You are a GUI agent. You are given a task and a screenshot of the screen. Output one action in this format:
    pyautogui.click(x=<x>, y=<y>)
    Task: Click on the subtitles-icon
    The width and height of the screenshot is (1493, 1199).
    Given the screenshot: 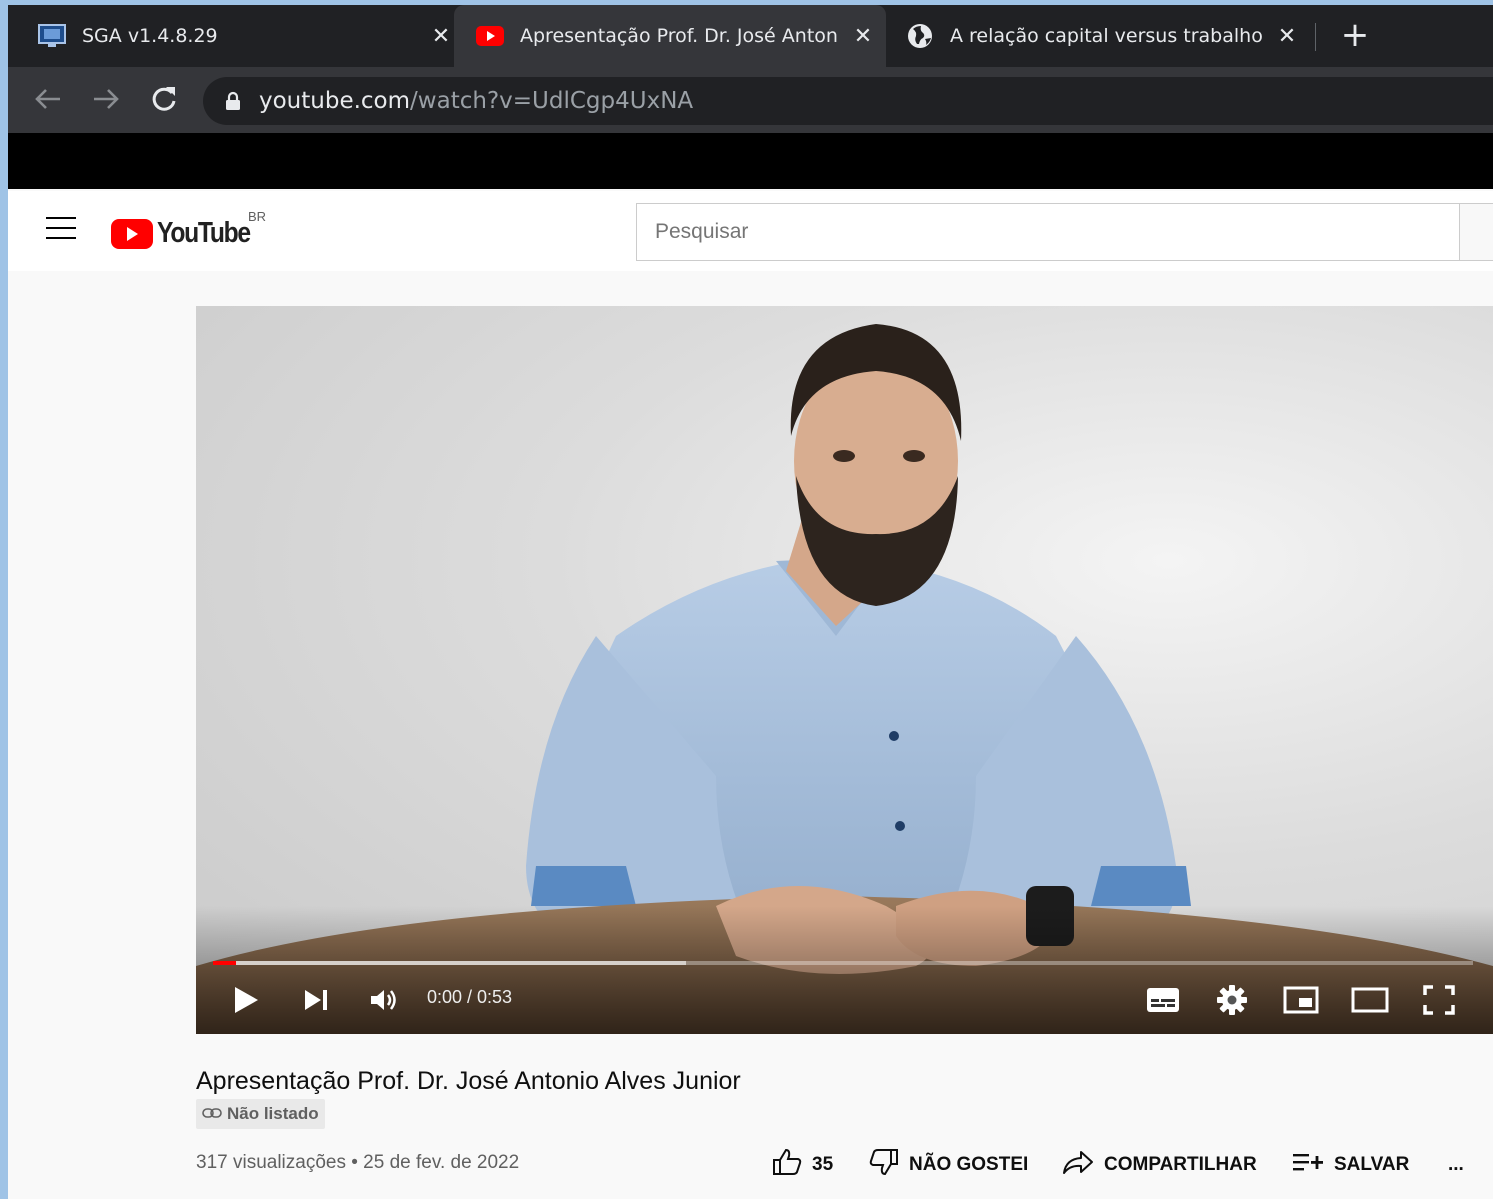 What is the action you would take?
    pyautogui.click(x=1163, y=1000)
    